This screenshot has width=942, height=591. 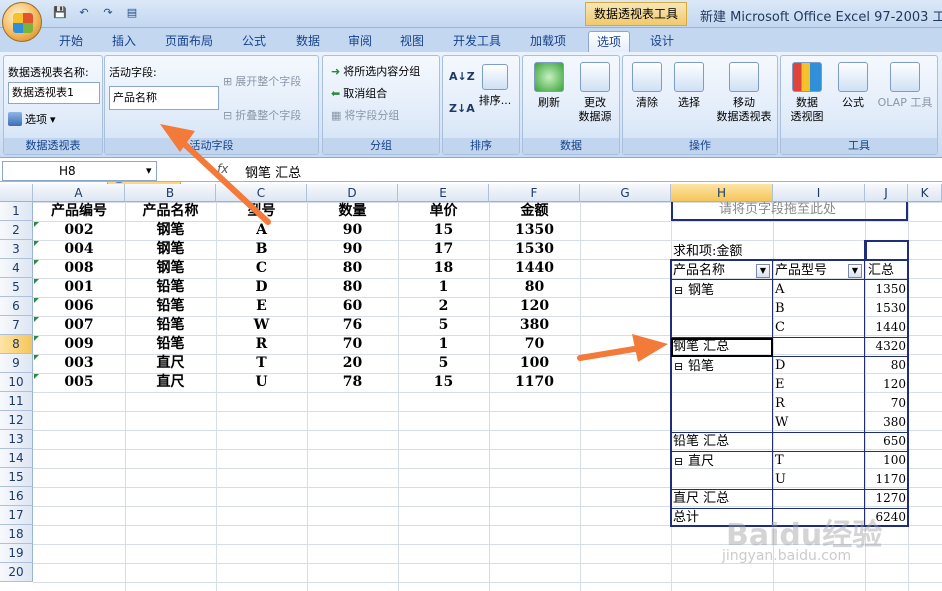 I want to click on arrow-to-subtotal, so click(x=610, y=353).